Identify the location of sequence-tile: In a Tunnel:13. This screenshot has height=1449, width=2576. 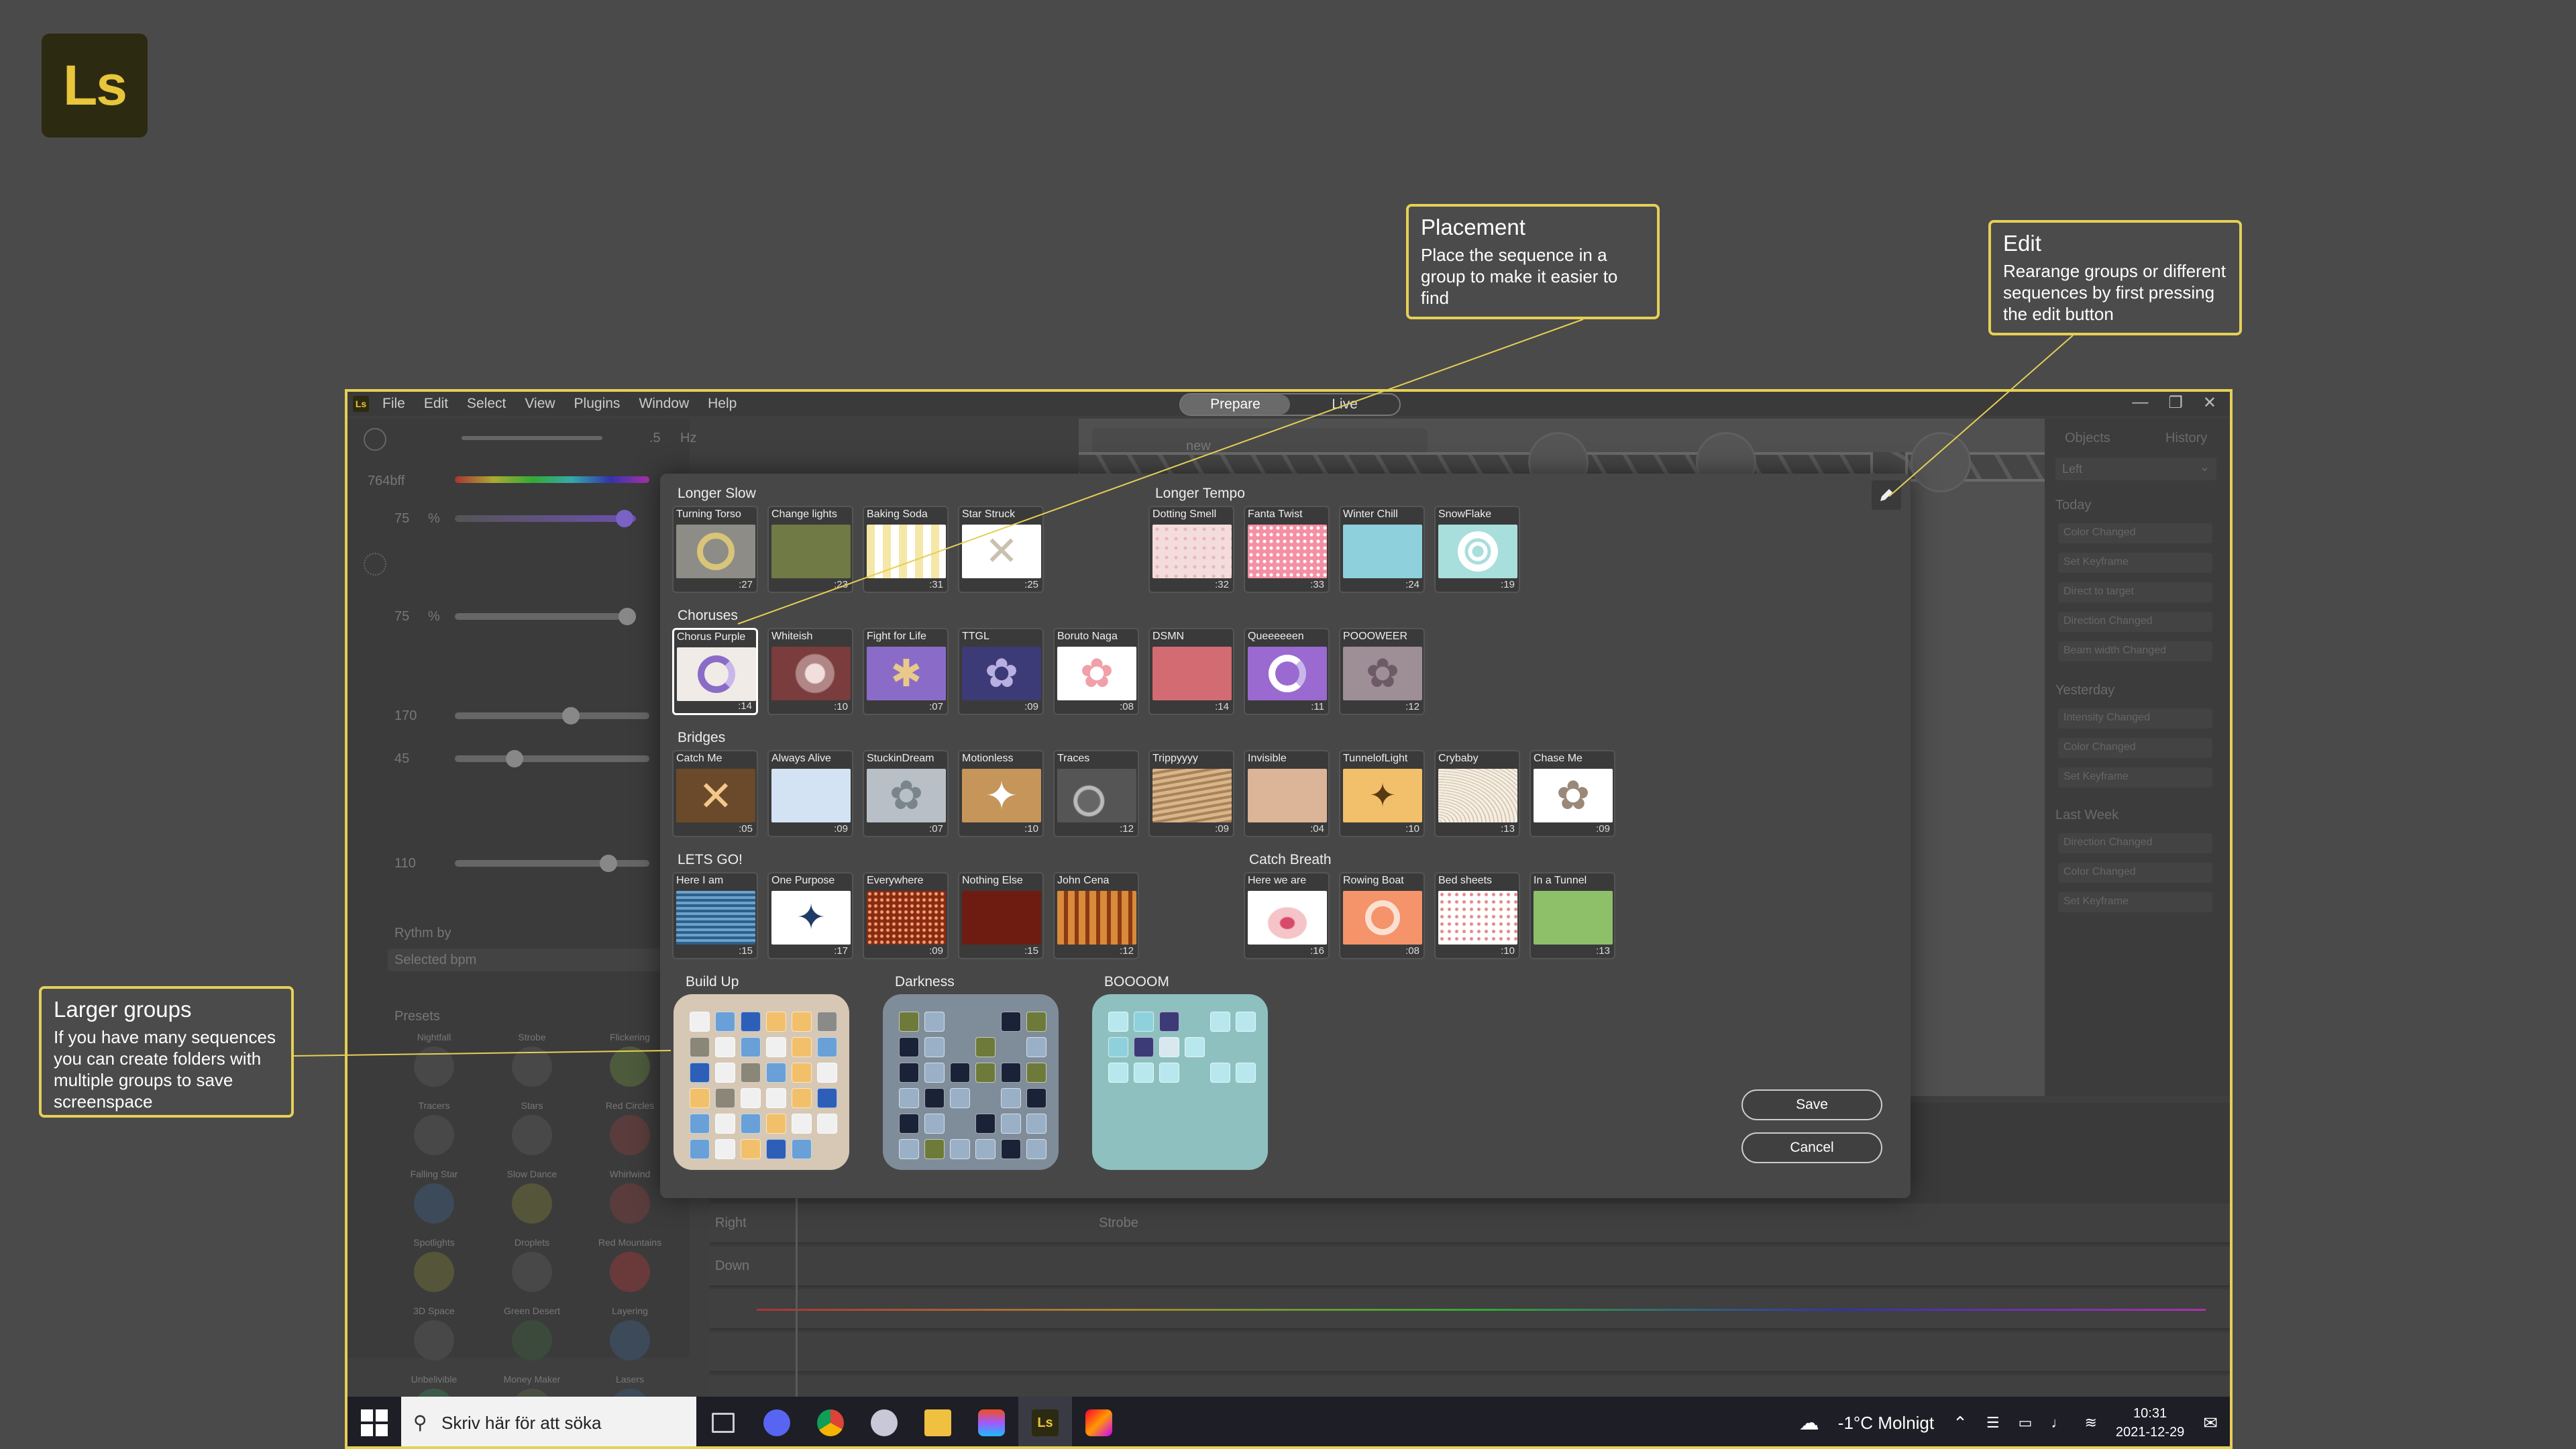
(1572, 915).